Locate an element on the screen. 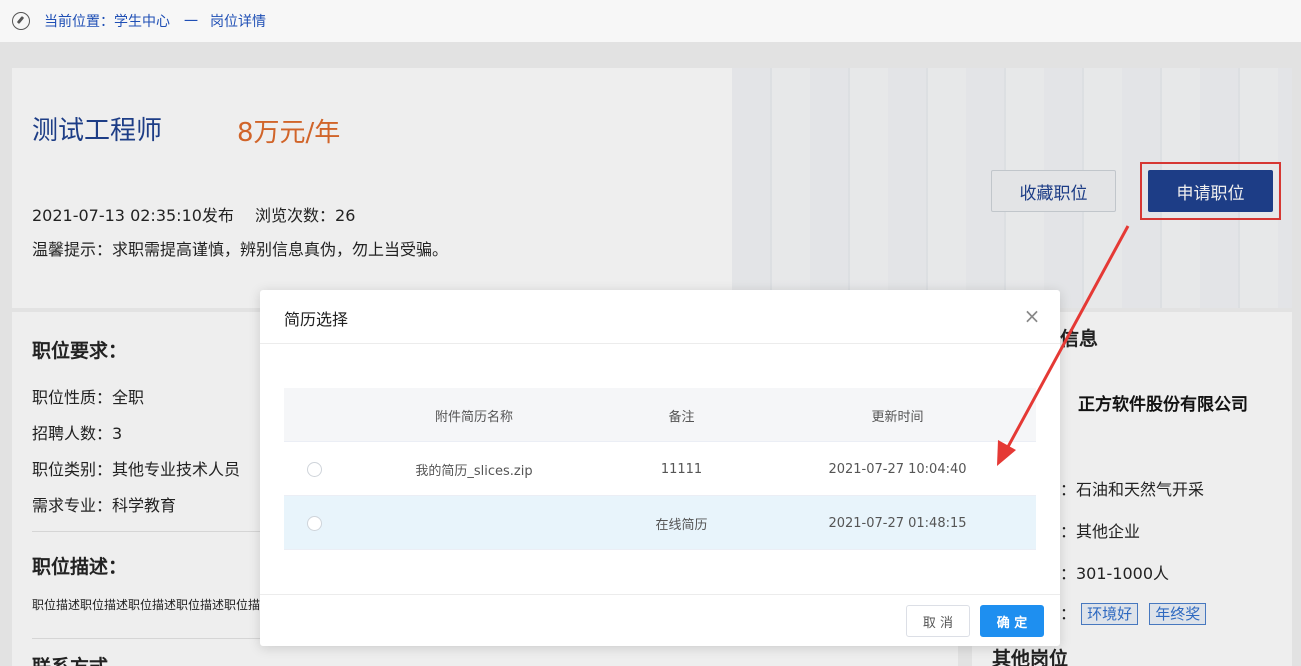 The width and height of the screenshot is (1301, 666). table-row: 在线简历 2021-07-27 01:48:15 is located at coordinates (660, 523).